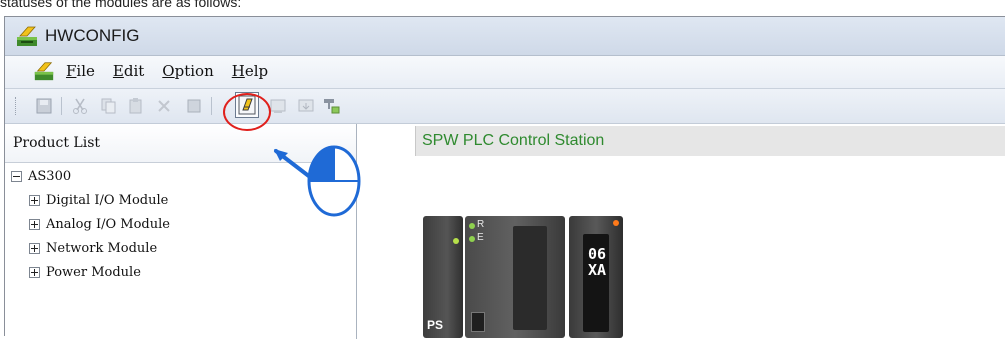 The height and width of the screenshot is (339, 1005). Describe the element at coordinates (92, 35) in the screenshot. I see `window-title: HWCONFIG` at that location.